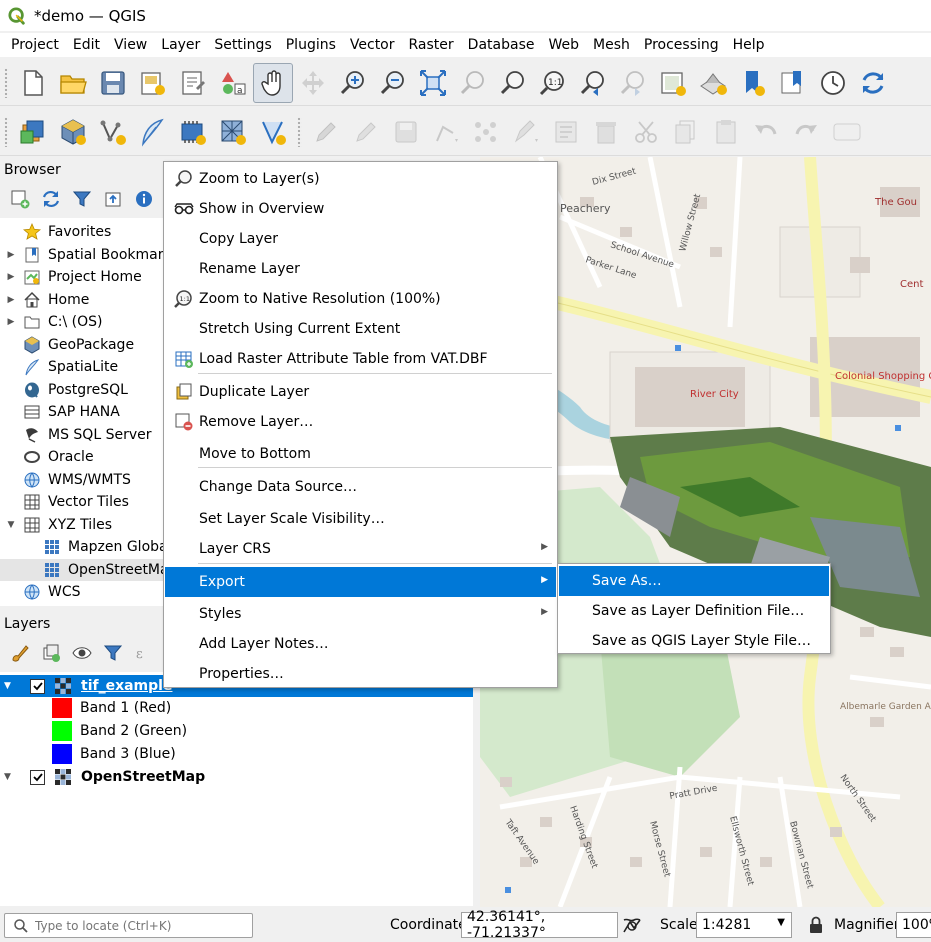 The height and width of the screenshot is (942, 931). I want to click on new-spatialite-layer-button, so click(153, 132).